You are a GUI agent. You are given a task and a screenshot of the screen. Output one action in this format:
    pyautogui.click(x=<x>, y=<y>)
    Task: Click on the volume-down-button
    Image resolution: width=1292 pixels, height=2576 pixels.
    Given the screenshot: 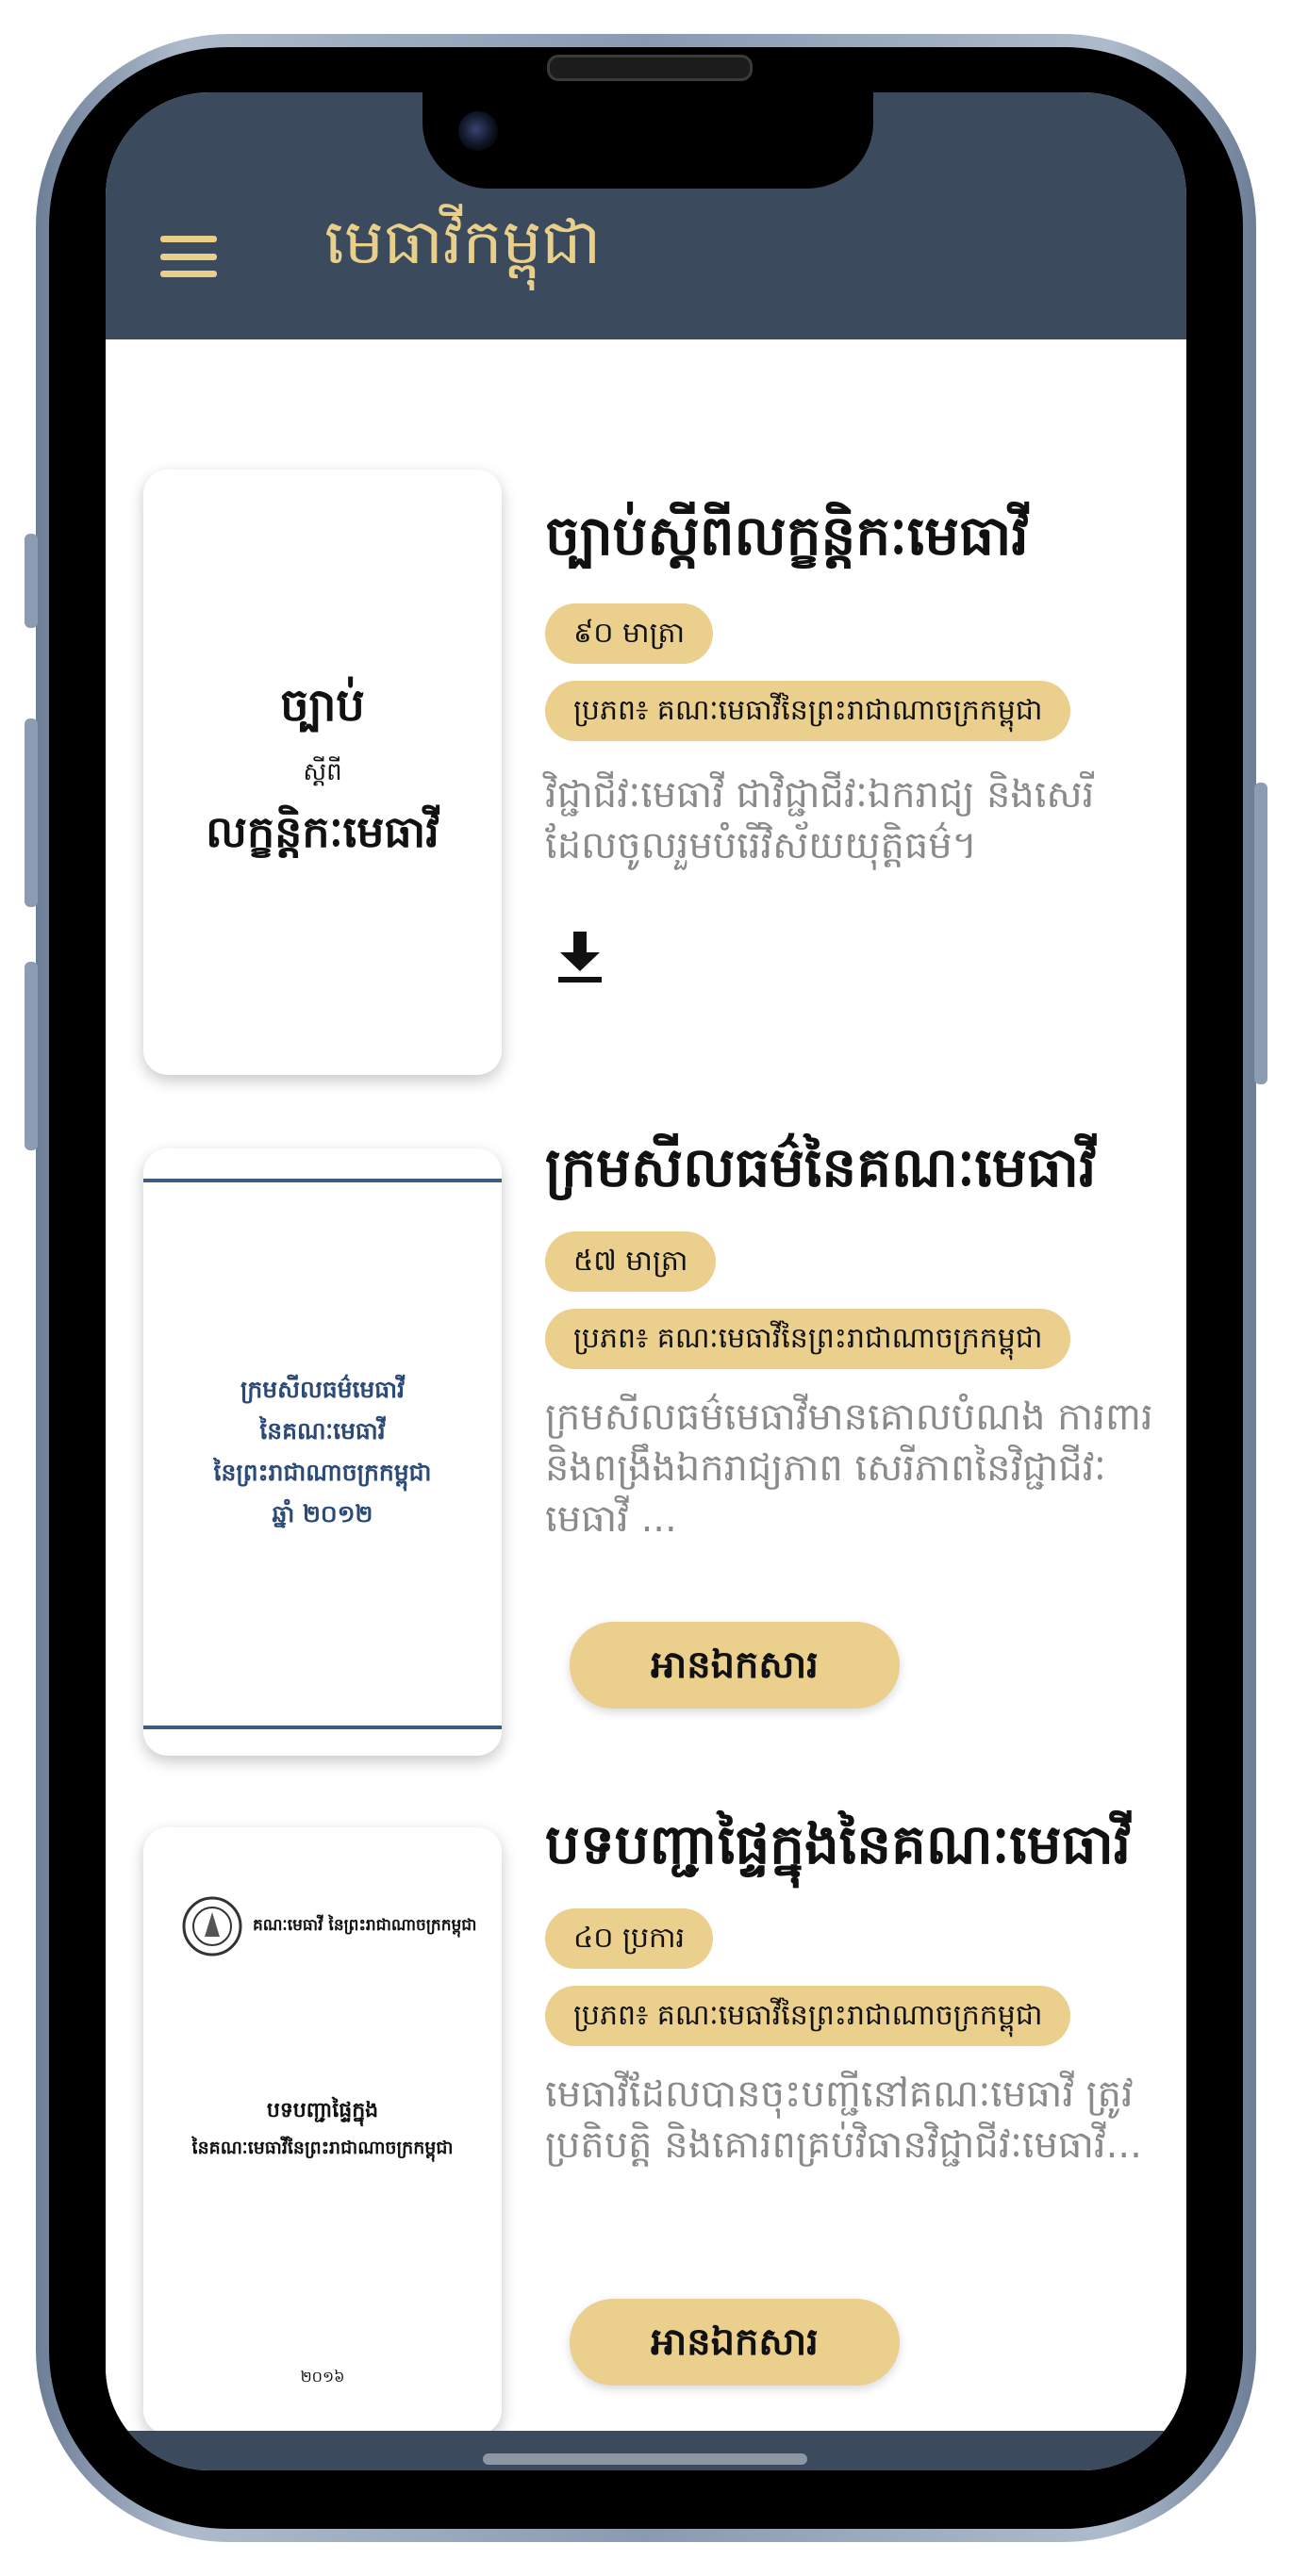 What is the action you would take?
    pyautogui.click(x=32, y=1056)
    